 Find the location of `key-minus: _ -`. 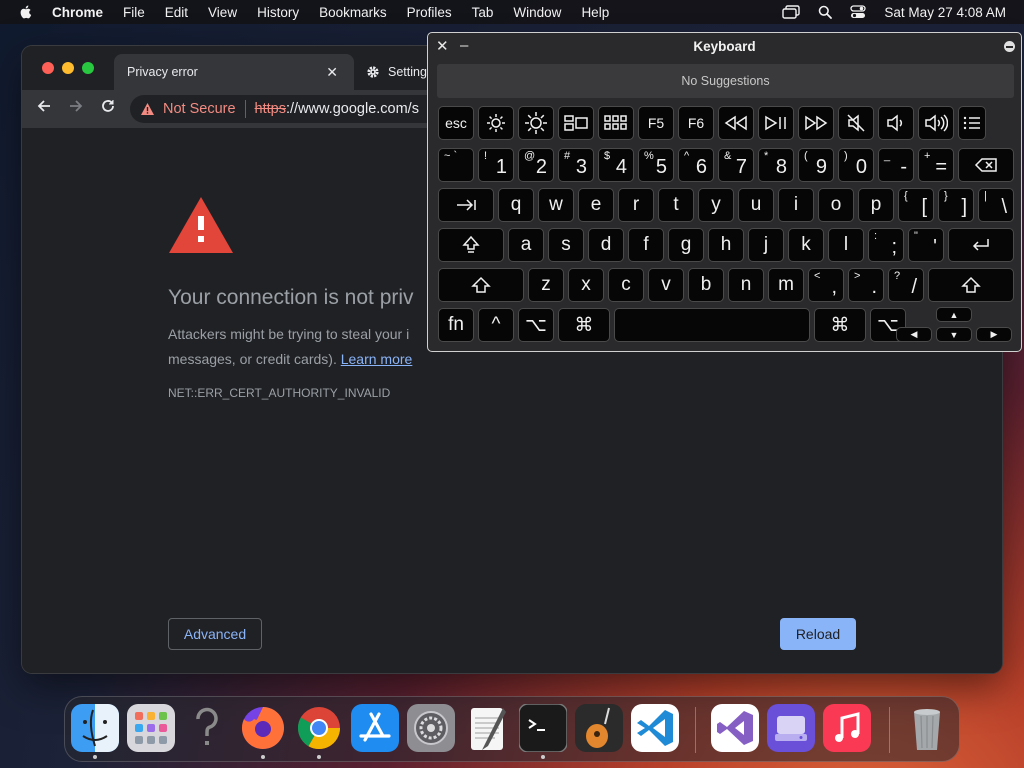

key-minus: _ - is located at coordinates (896, 165).